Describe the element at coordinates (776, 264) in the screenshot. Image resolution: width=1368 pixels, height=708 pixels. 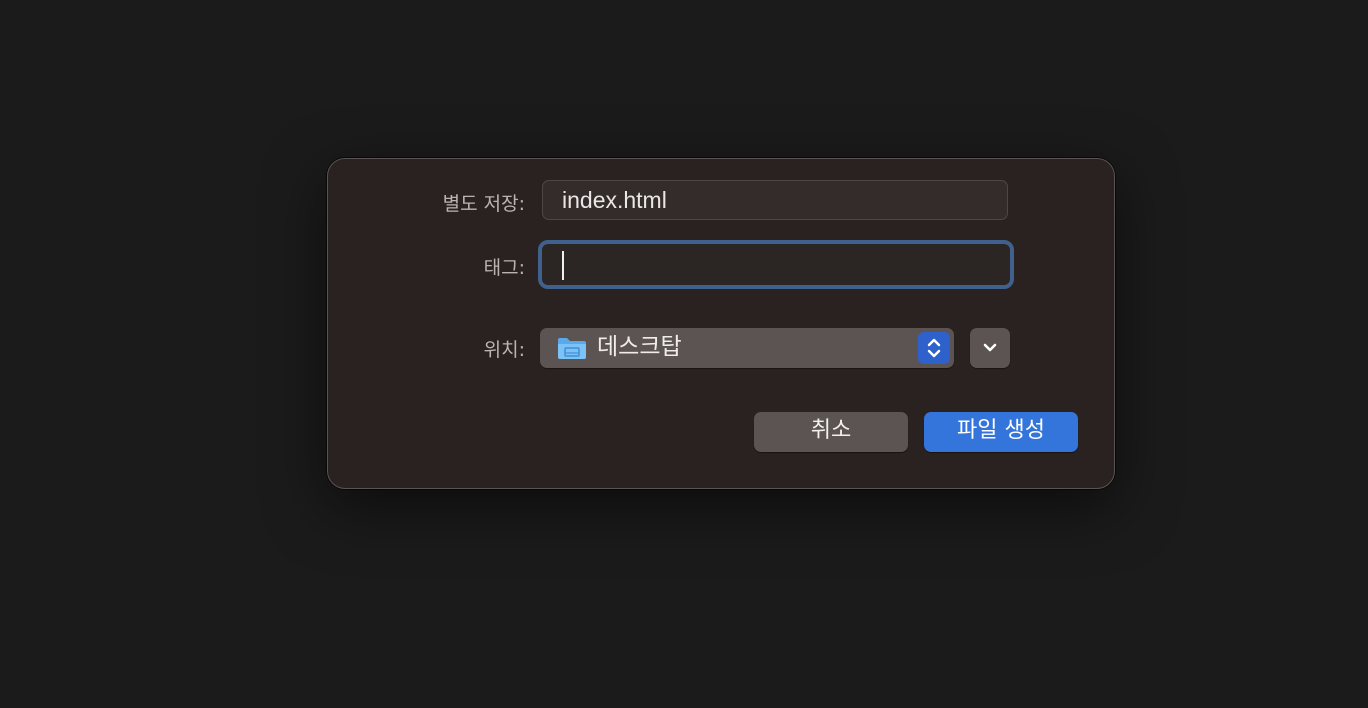
I see `tags-field` at that location.